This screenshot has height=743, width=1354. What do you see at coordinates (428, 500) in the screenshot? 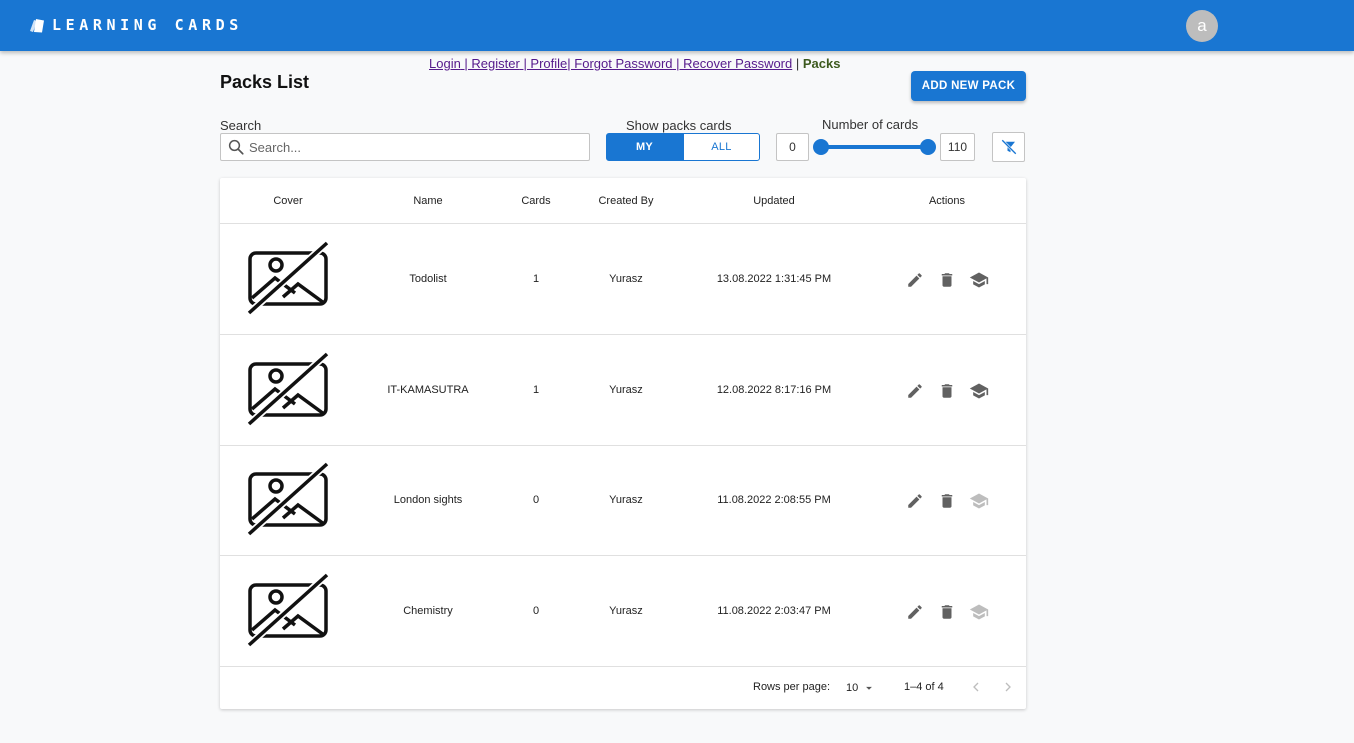
I see `pack-name: London sights` at bounding box center [428, 500].